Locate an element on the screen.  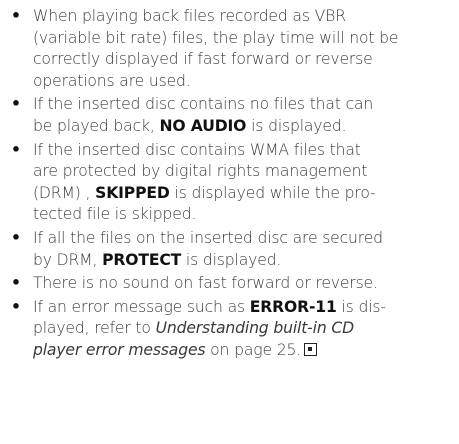
note-line: be played back, NO AUDIO is displayed. is located at coordinates (246, 127).